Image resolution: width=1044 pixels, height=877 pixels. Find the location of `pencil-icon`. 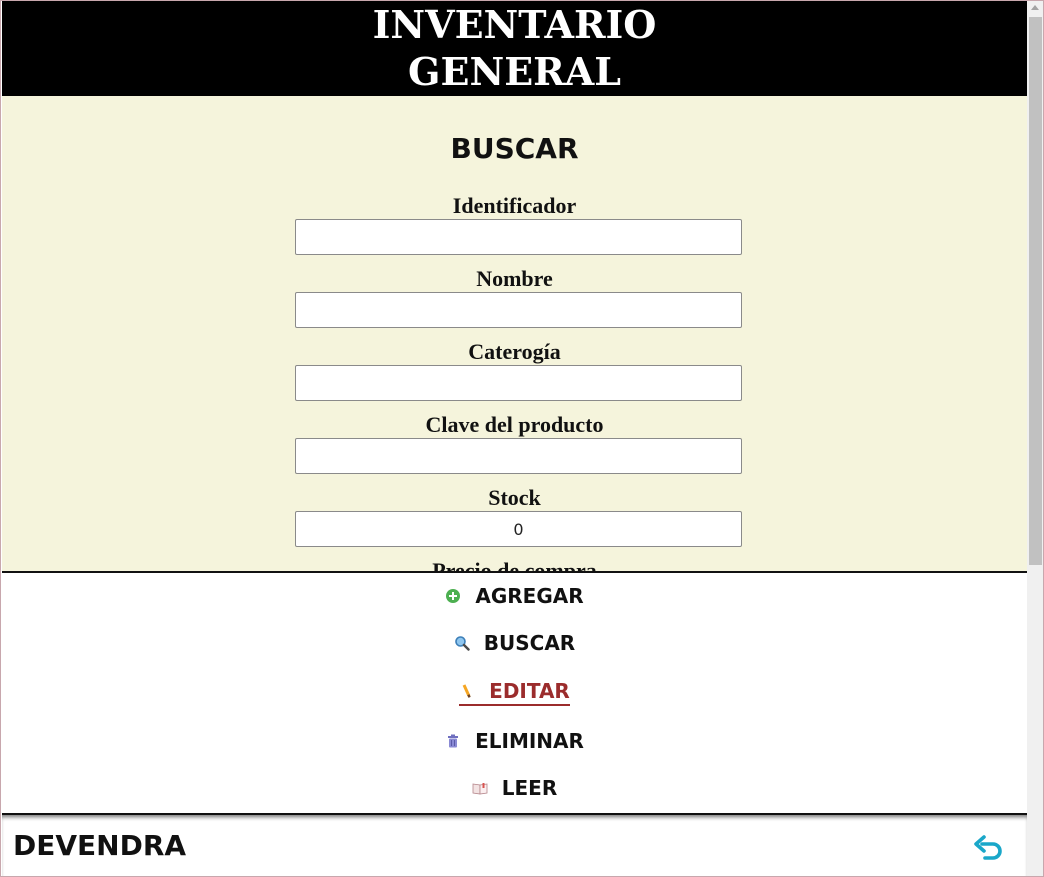

pencil-icon is located at coordinates (466, 691).